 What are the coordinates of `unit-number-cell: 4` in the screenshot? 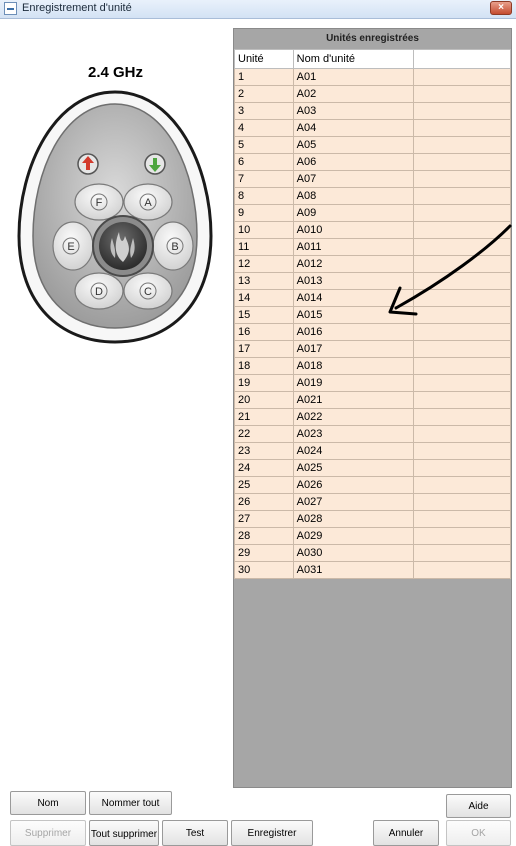 It's located at (264, 128).